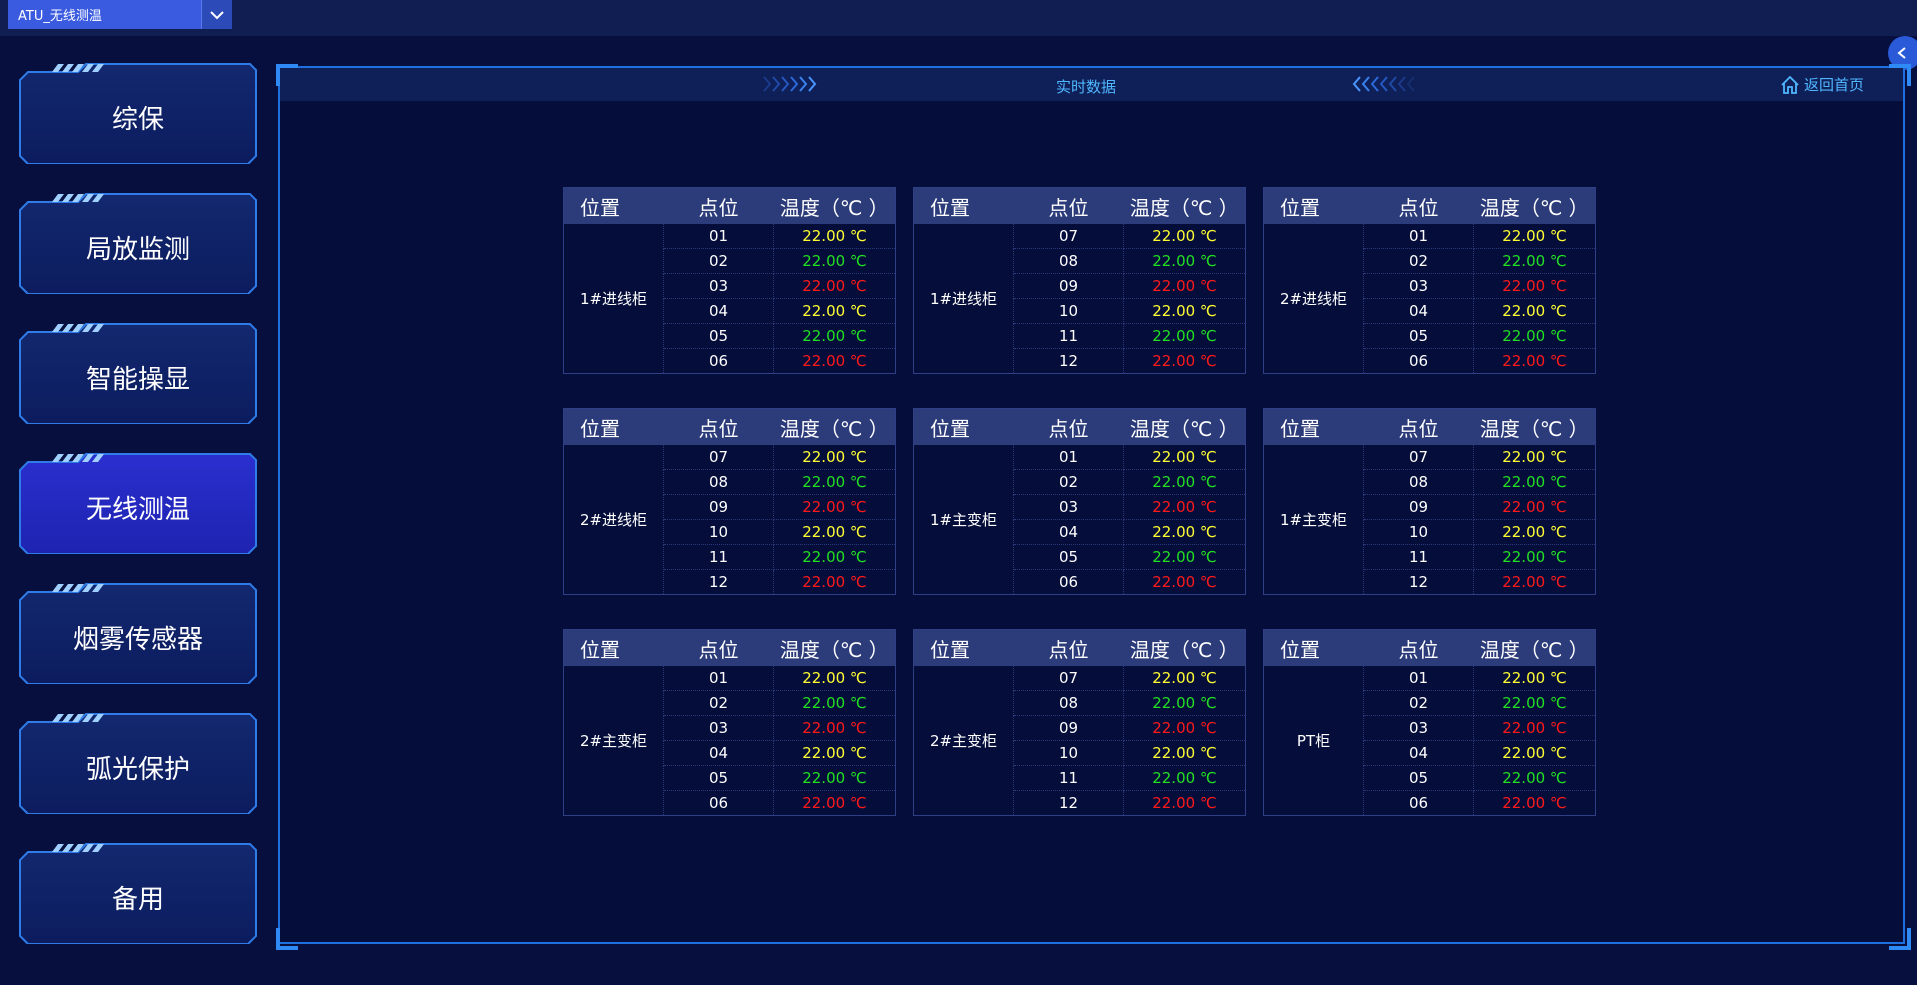  Describe the element at coordinates (613, 741) in the screenshot. I see `location-cell: 2#主变柜` at that location.